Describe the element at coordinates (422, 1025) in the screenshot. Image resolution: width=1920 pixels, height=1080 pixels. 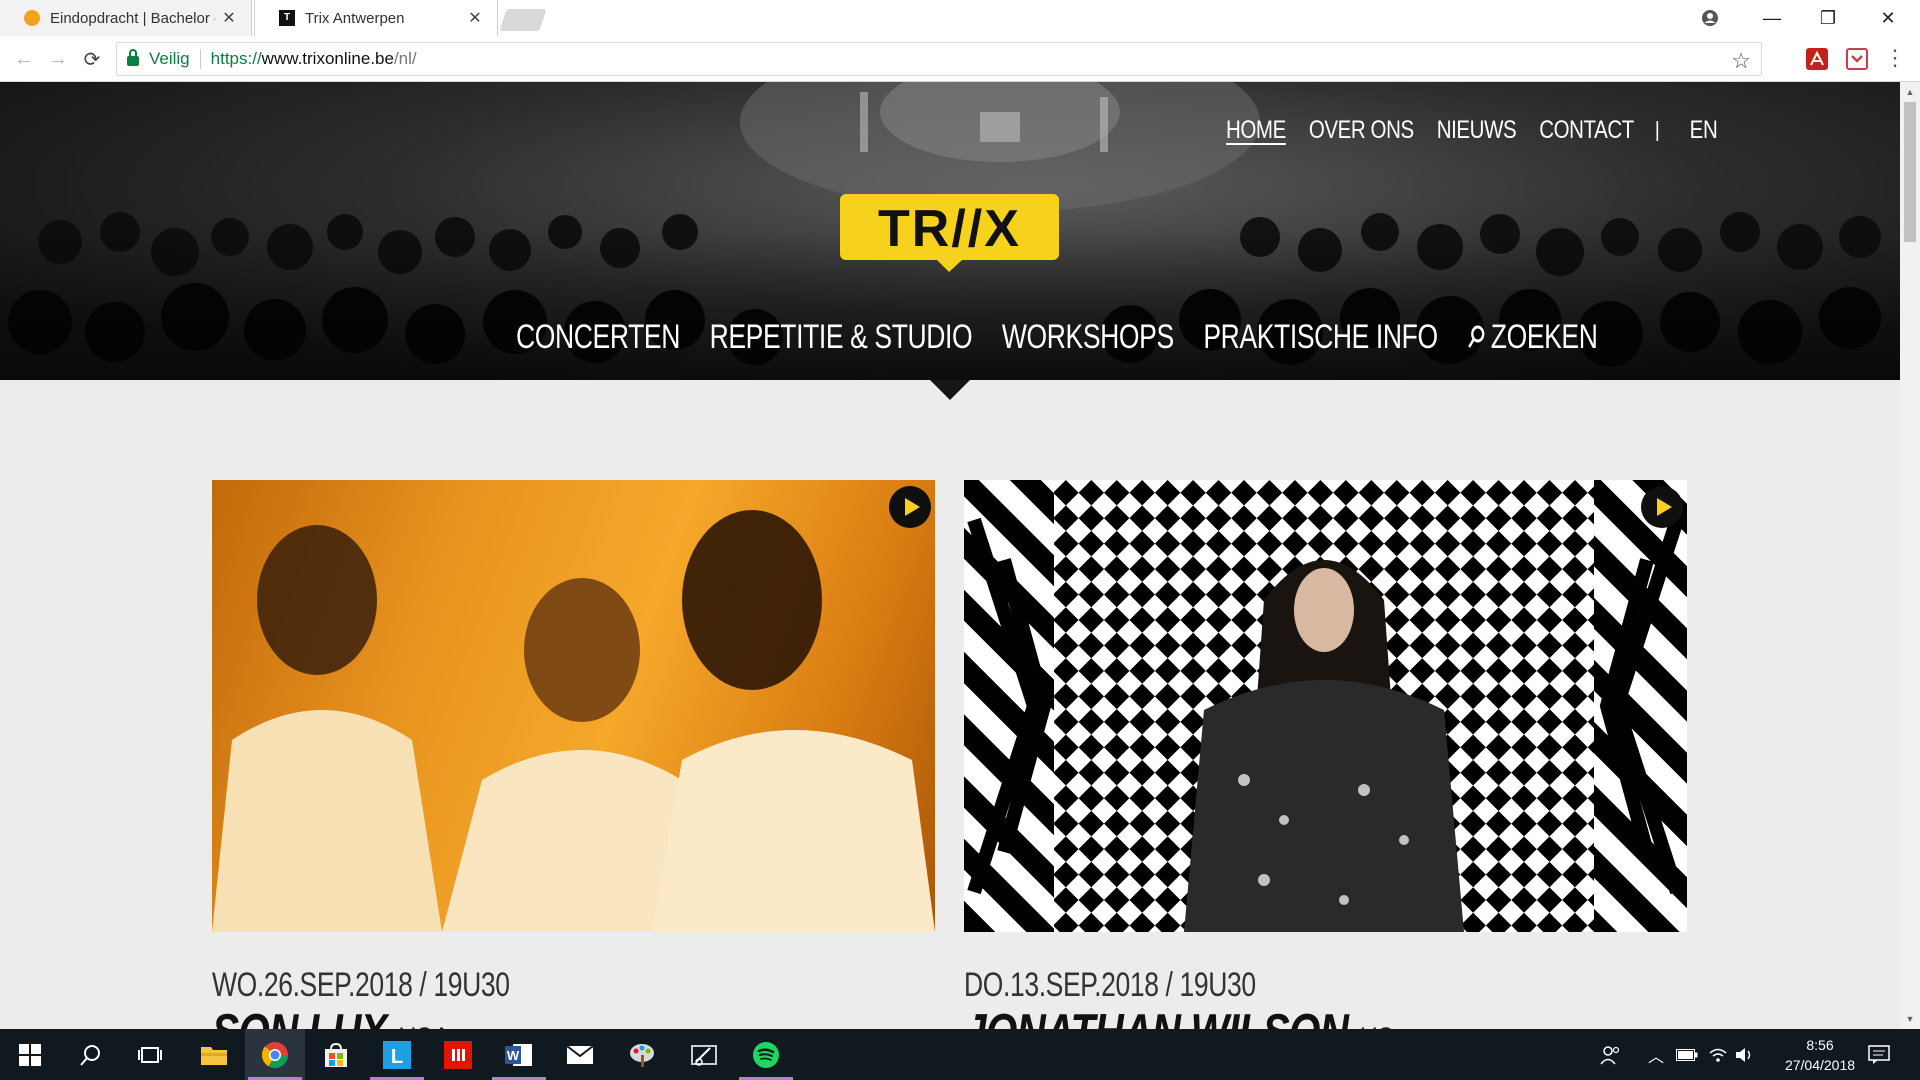
I see `artist-country: USA` at that location.